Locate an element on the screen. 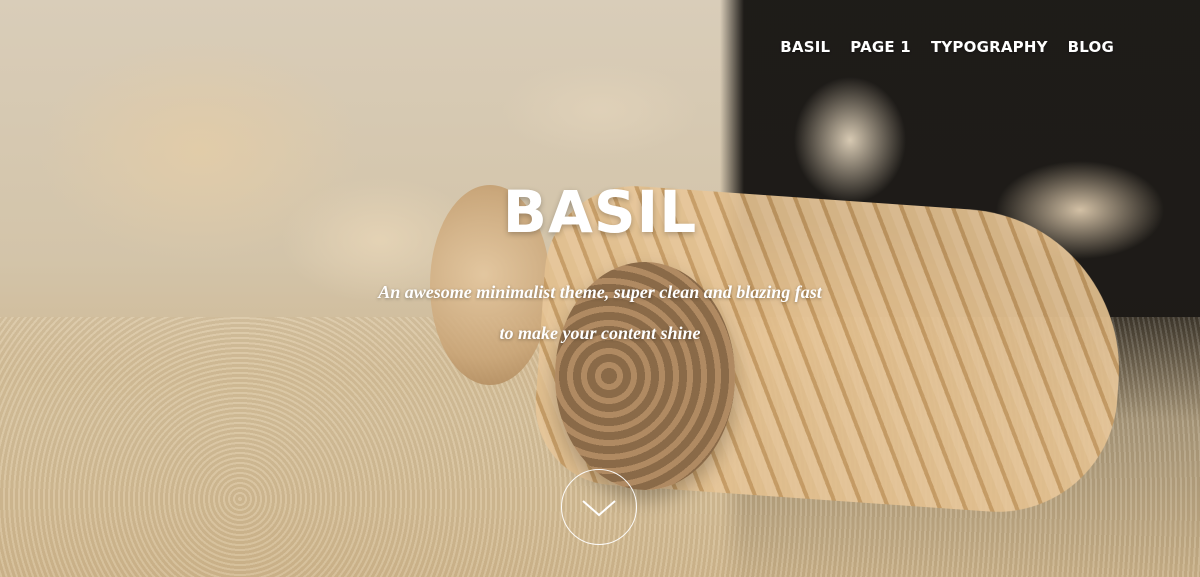 The width and height of the screenshot is (1200, 577). chevron-down-icon is located at coordinates (599, 508).